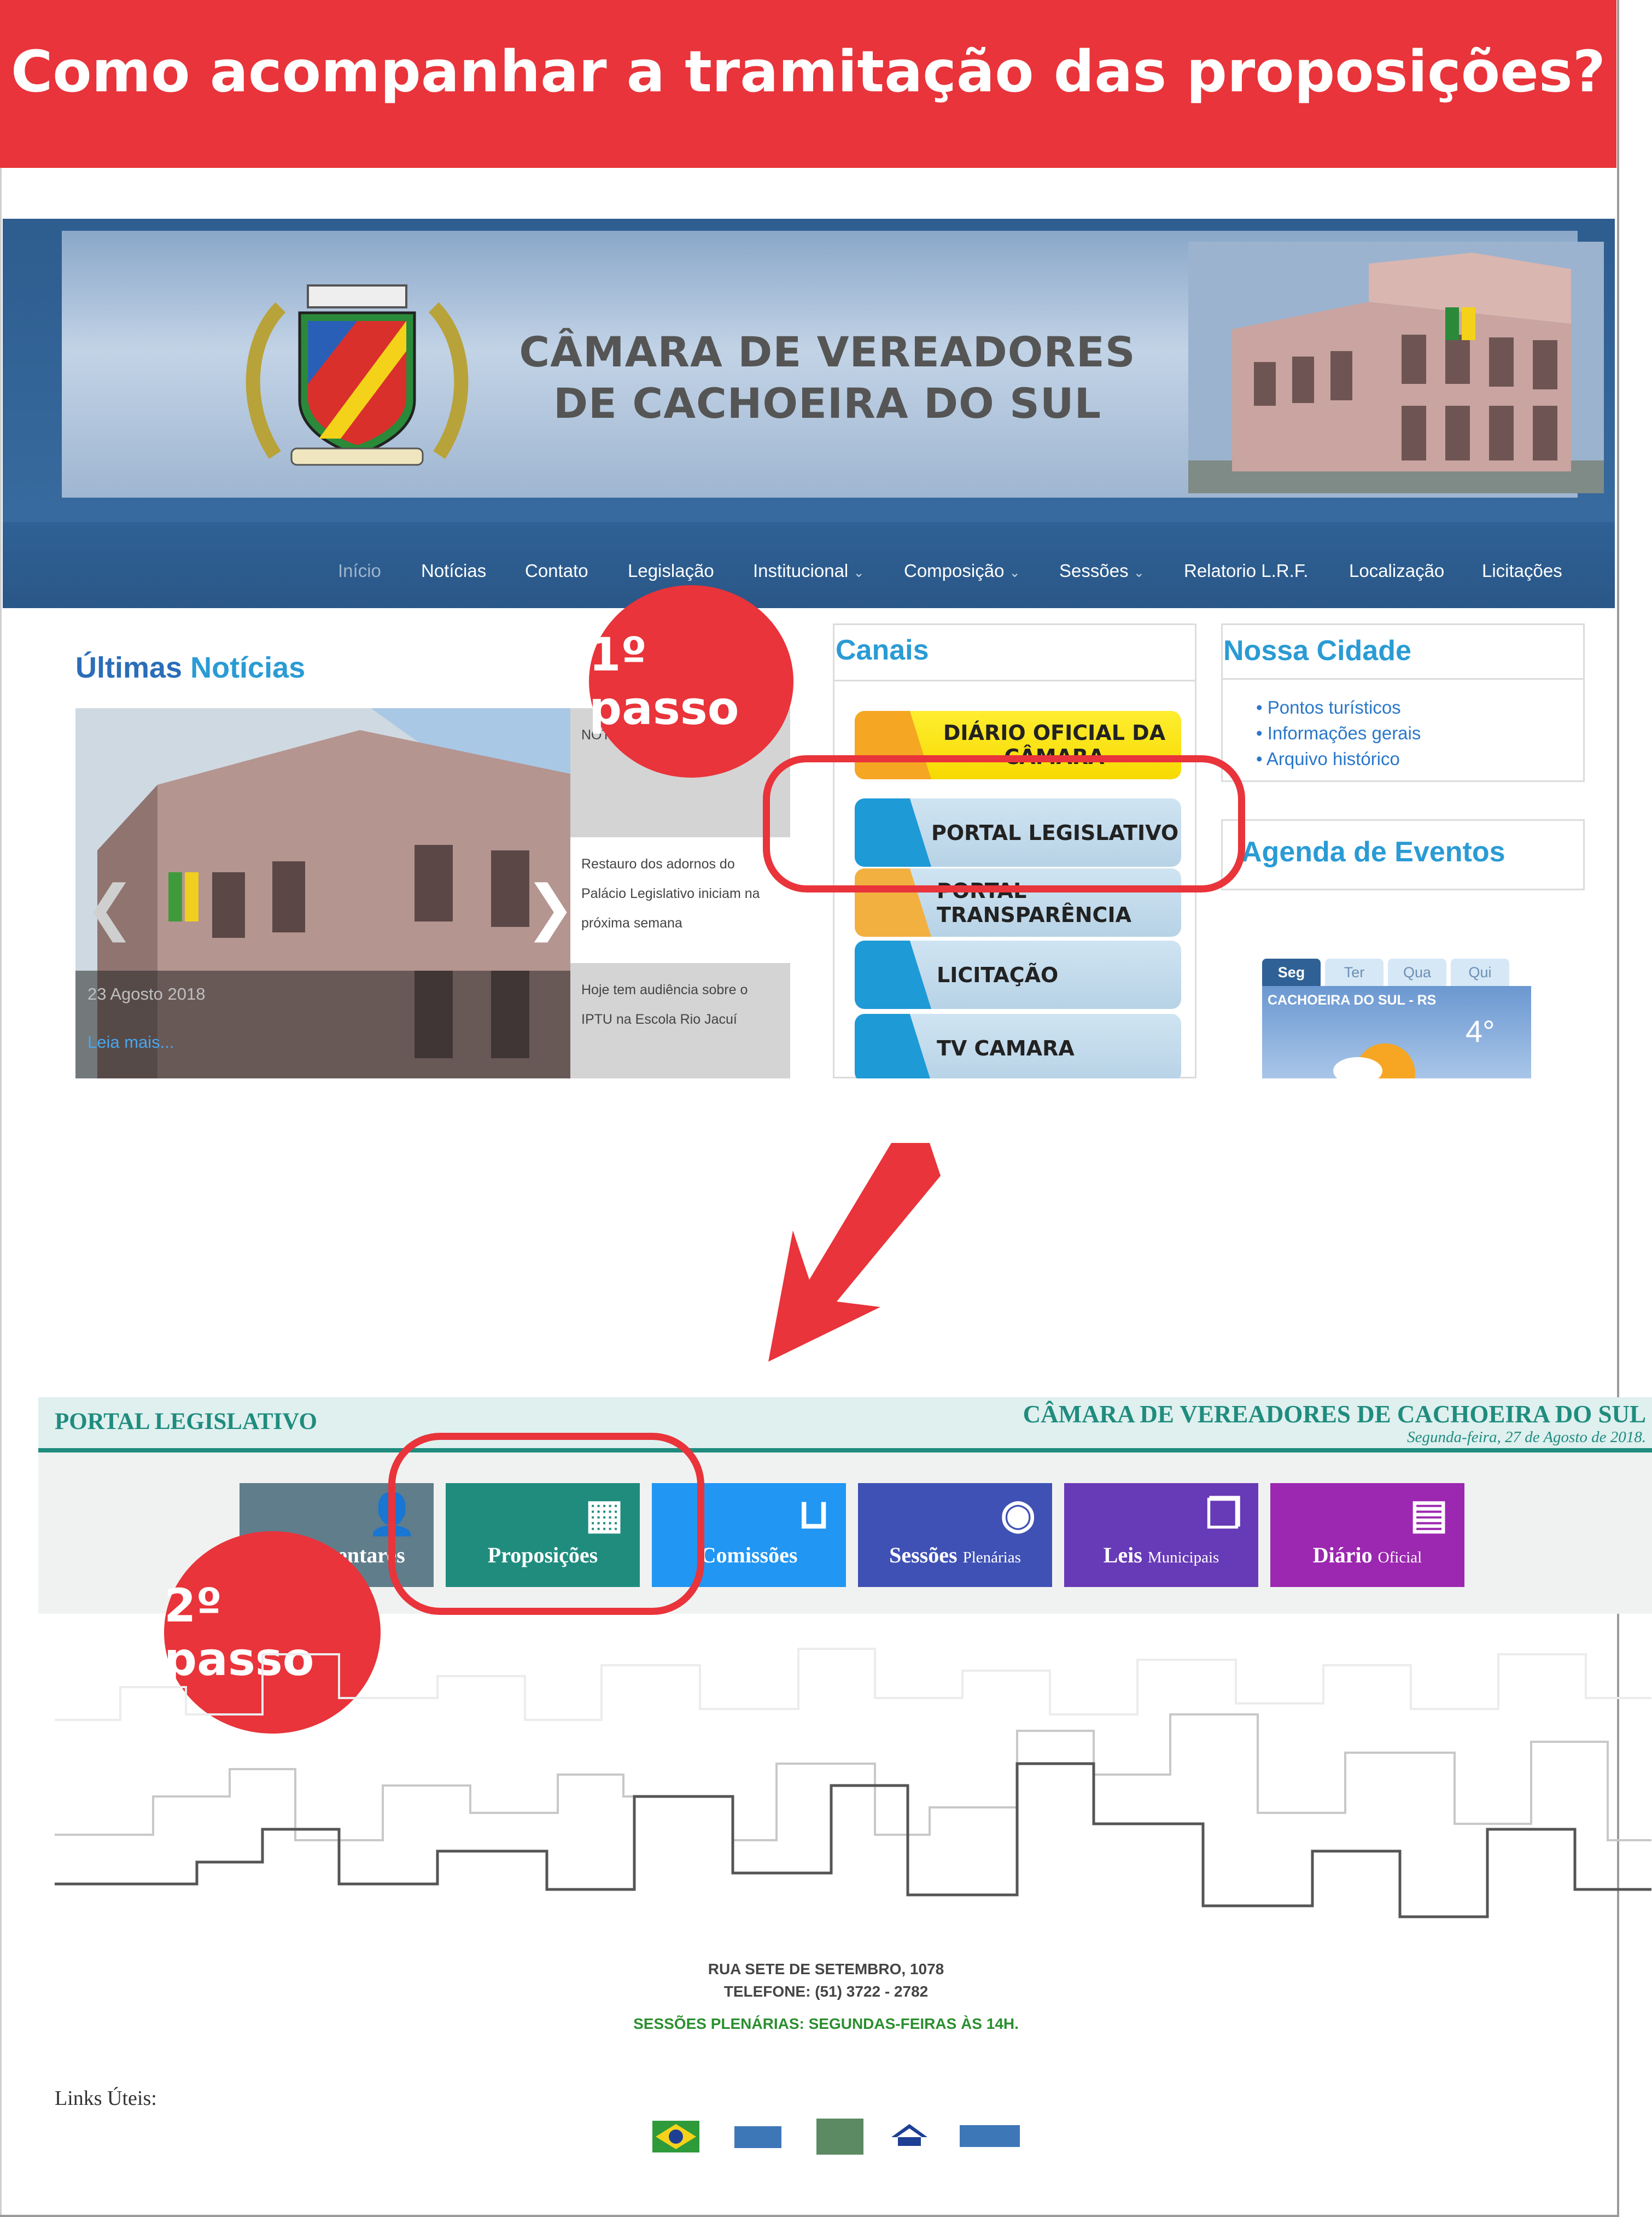 The image size is (1652, 2217). Describe the element at coordinates (826, 1991) in the screenshot. I see `phone-line: TELEFONE: (51) 3722 - 2782` at that location.